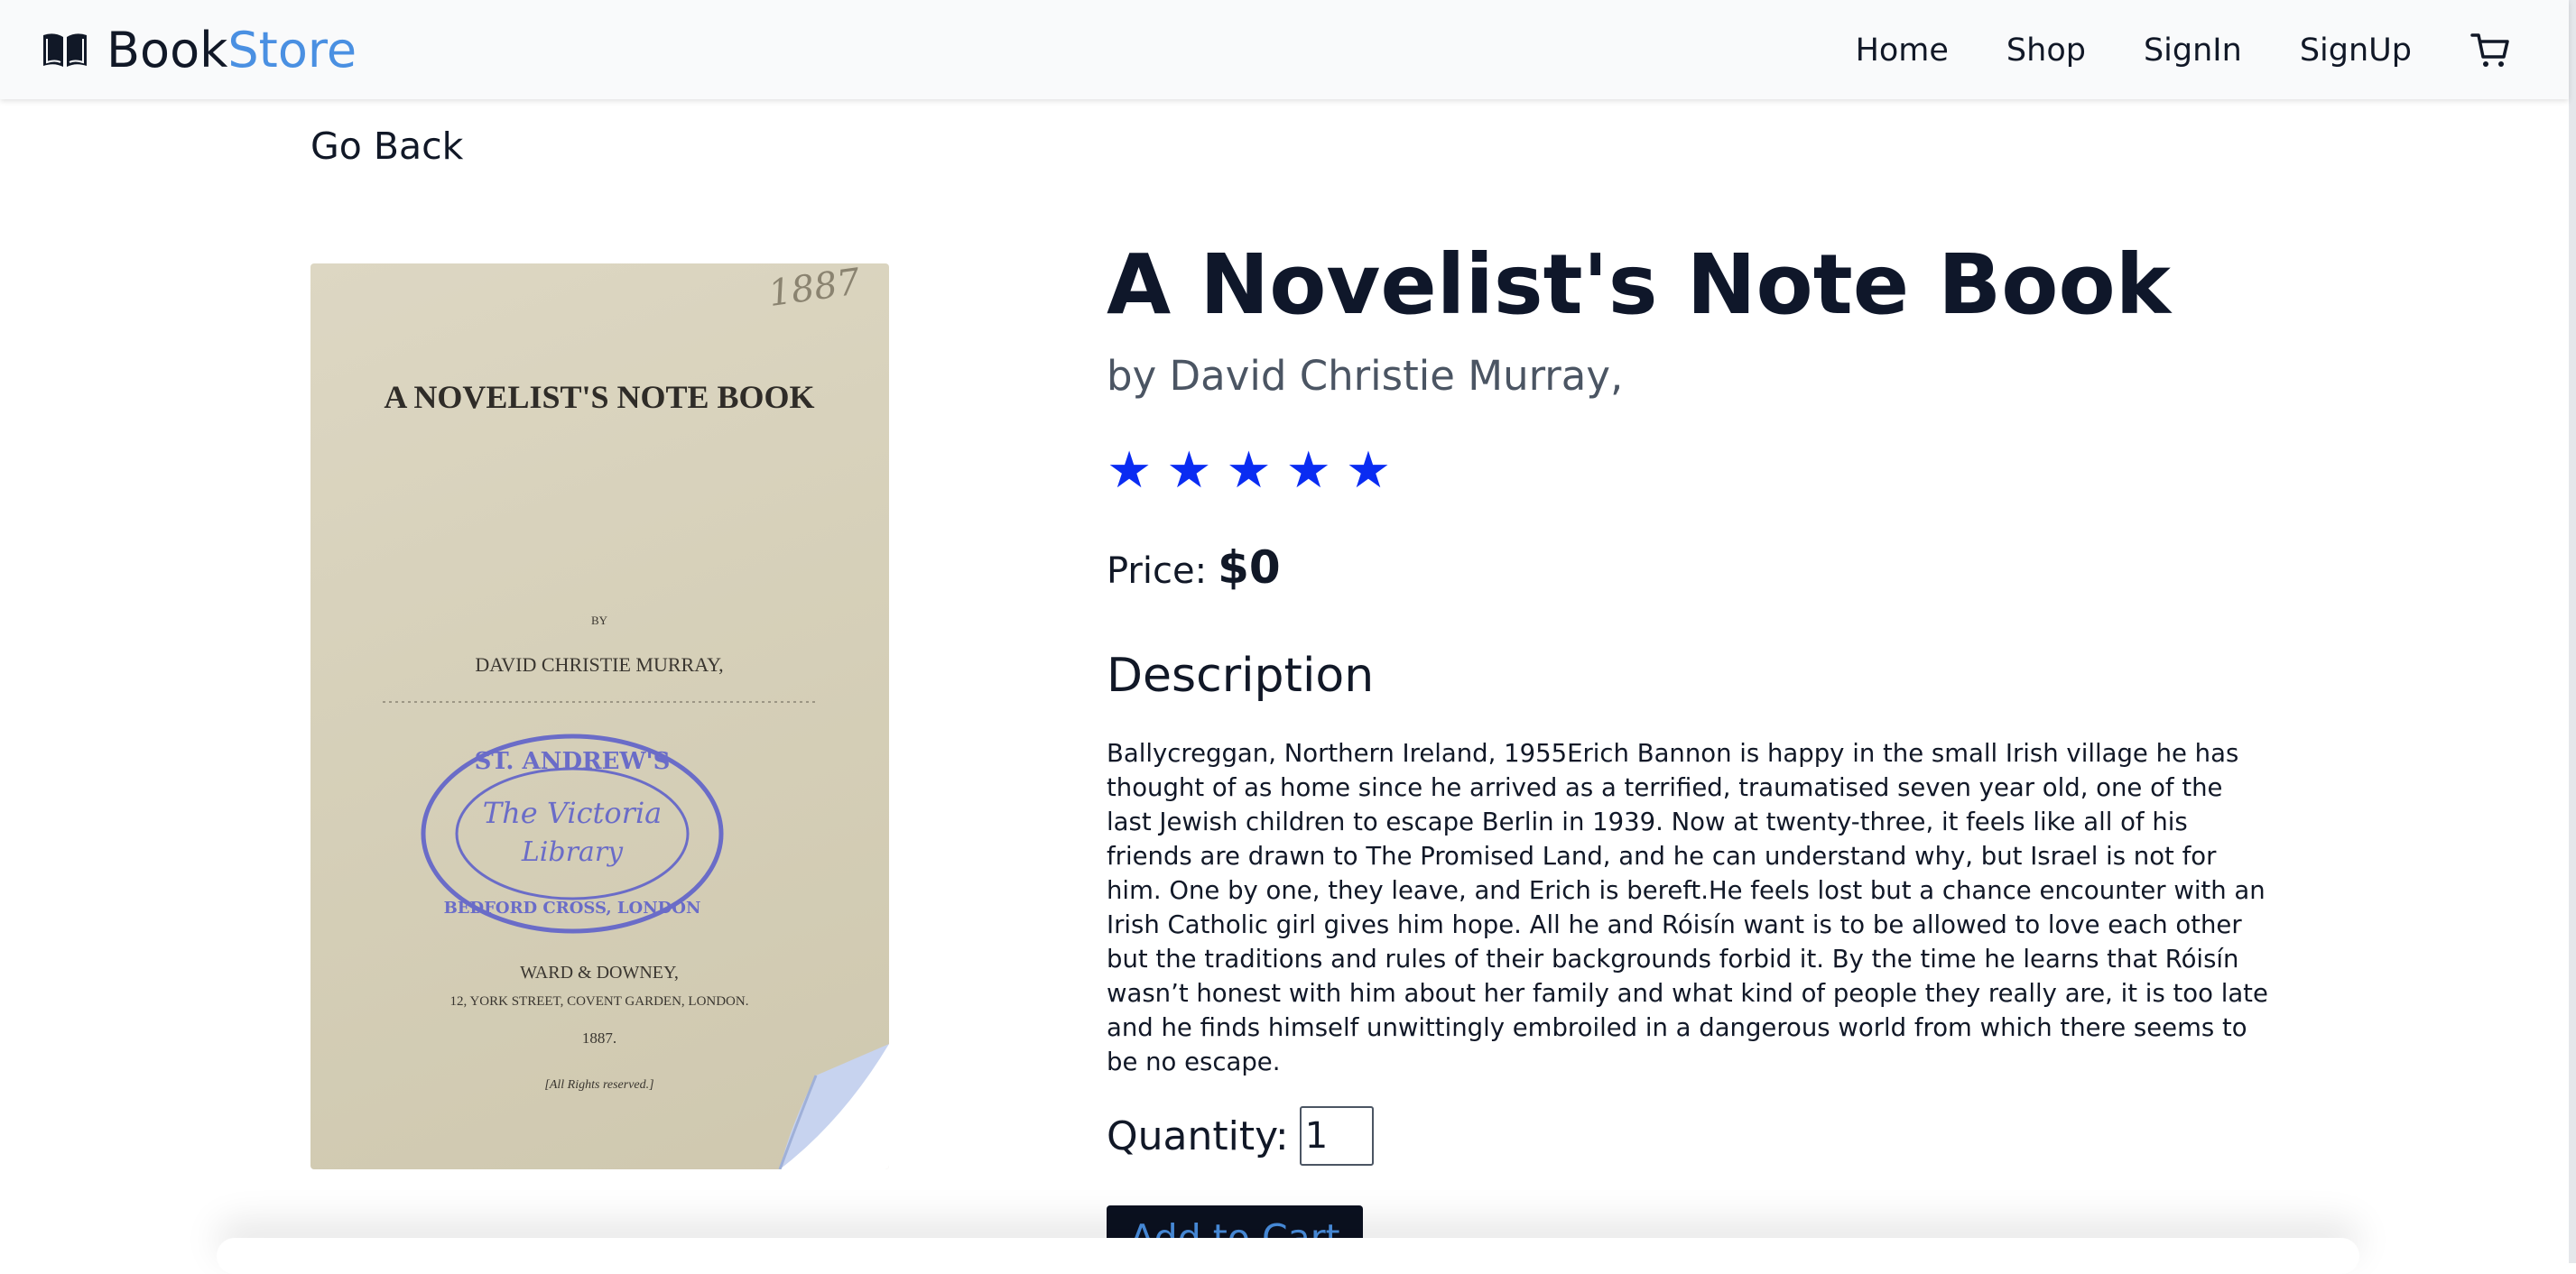  Describe the element at coordinates (2046, 50) in the screenshot. I see `nav-link-shop: Shop` at that location.